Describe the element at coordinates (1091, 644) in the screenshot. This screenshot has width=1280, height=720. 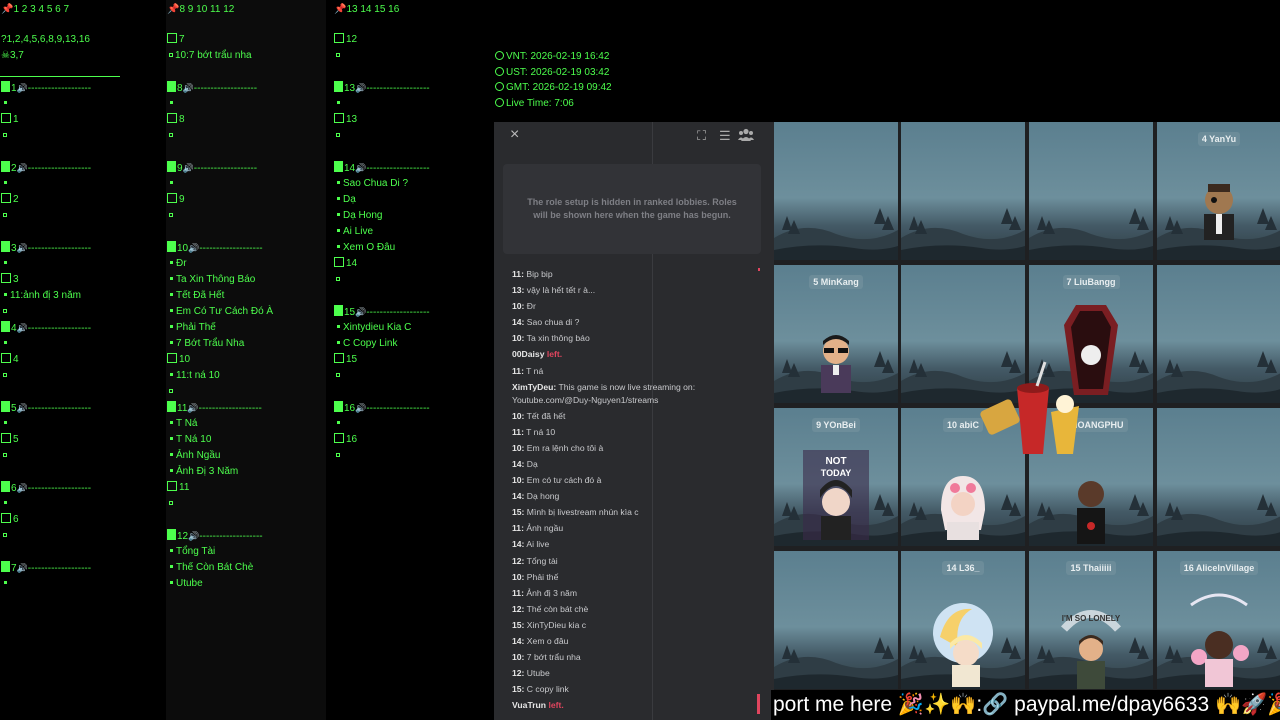
I see `lonely-avatar: I'M SO LONELY` at that location.